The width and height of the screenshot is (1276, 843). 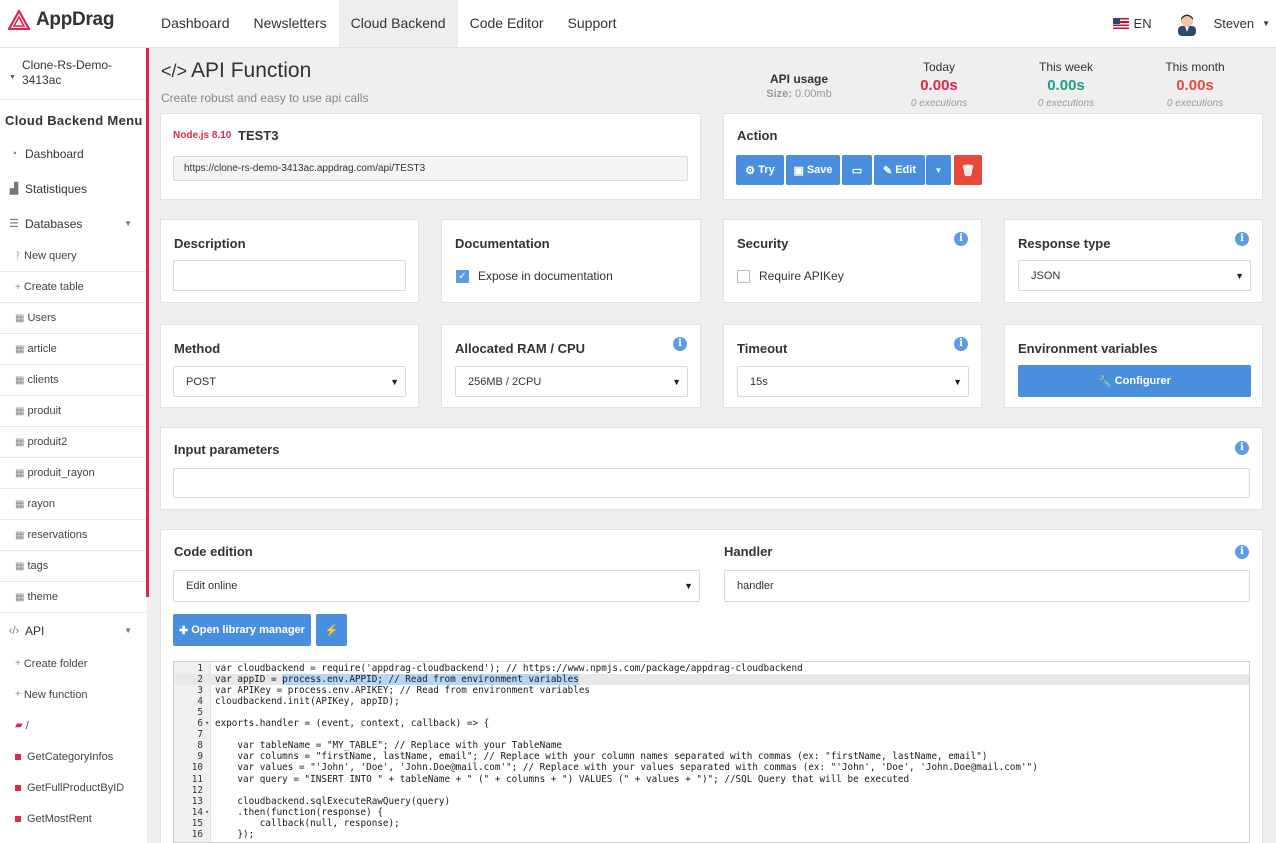 What do you see at coordinates (436, 586) in the screenshot?
I see `code-edition-select: Edit online ▼` at bounding box center [436, 586].